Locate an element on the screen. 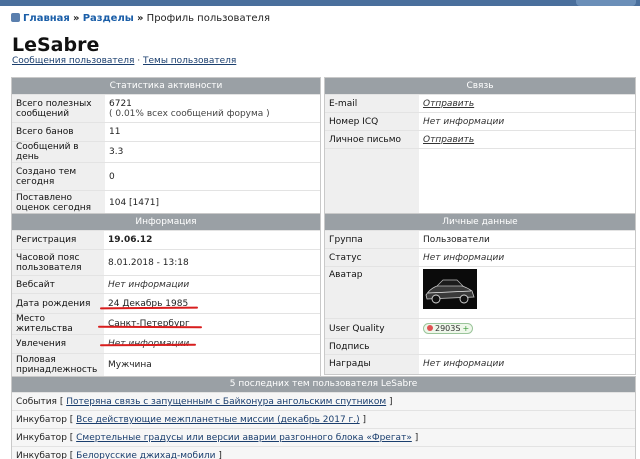 Image resolution: width=640 pixels, height=459 pixels. user-quality-badge: 2903S + is located at coordinates (448, 328).